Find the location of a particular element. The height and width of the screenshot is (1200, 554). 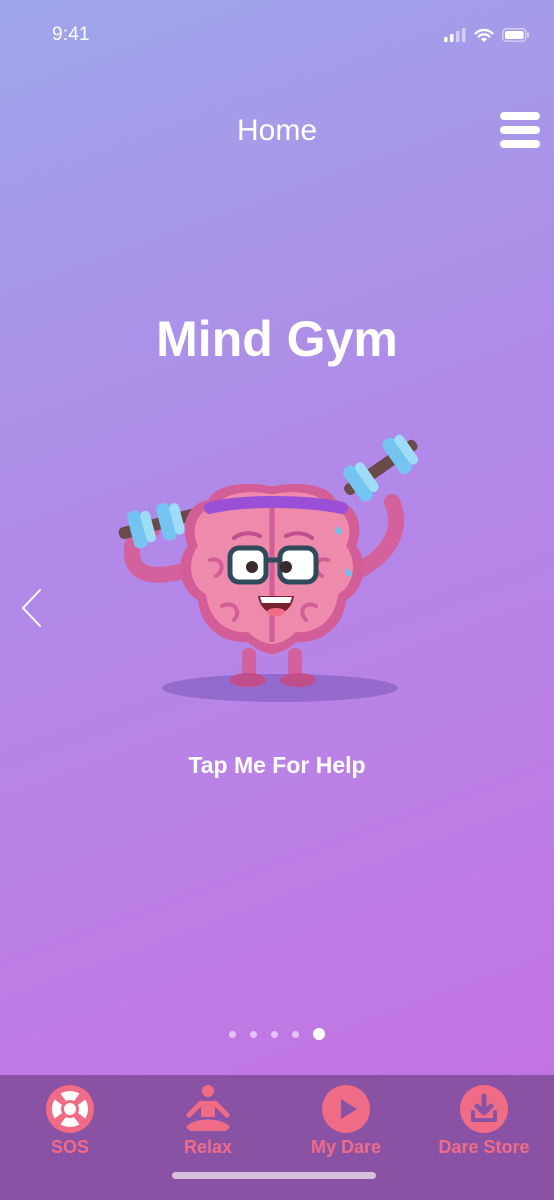

status-time: 9:41 is located at coordinates (71, 34).